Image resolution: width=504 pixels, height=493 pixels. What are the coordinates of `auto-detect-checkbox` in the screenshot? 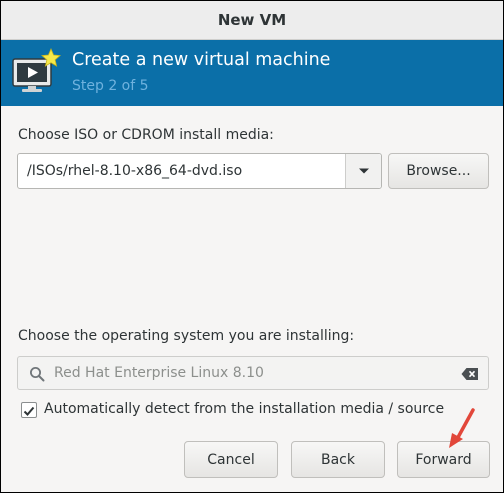 It's located at (29, 410).